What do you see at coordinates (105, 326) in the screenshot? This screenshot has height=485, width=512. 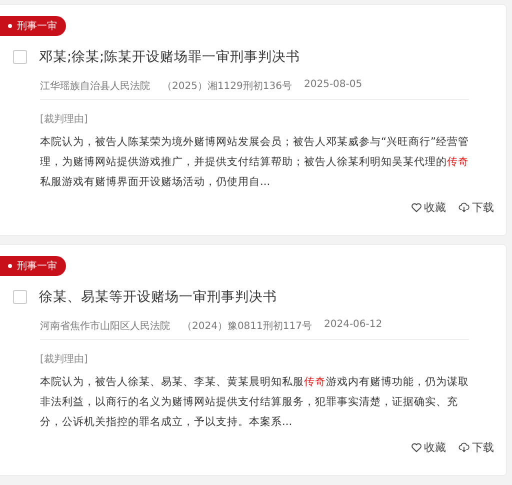 I see `court-name: 河南省焦作市山阳区人民法院` at bounding box center [105, 326].